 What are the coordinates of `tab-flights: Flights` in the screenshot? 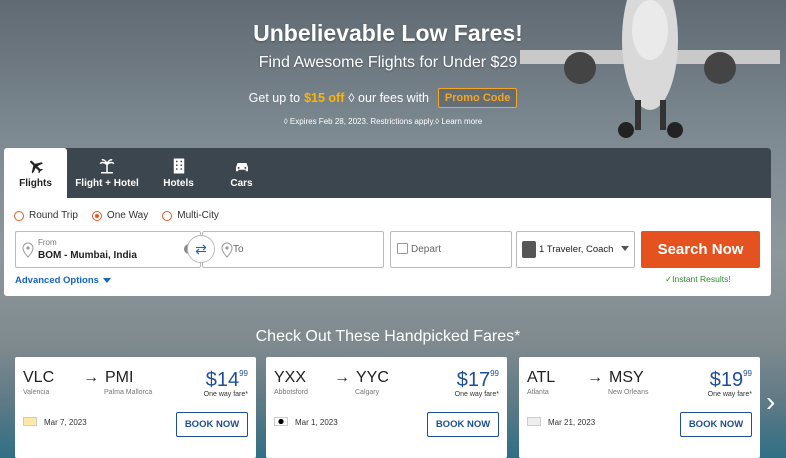 It's located at (35, 173).